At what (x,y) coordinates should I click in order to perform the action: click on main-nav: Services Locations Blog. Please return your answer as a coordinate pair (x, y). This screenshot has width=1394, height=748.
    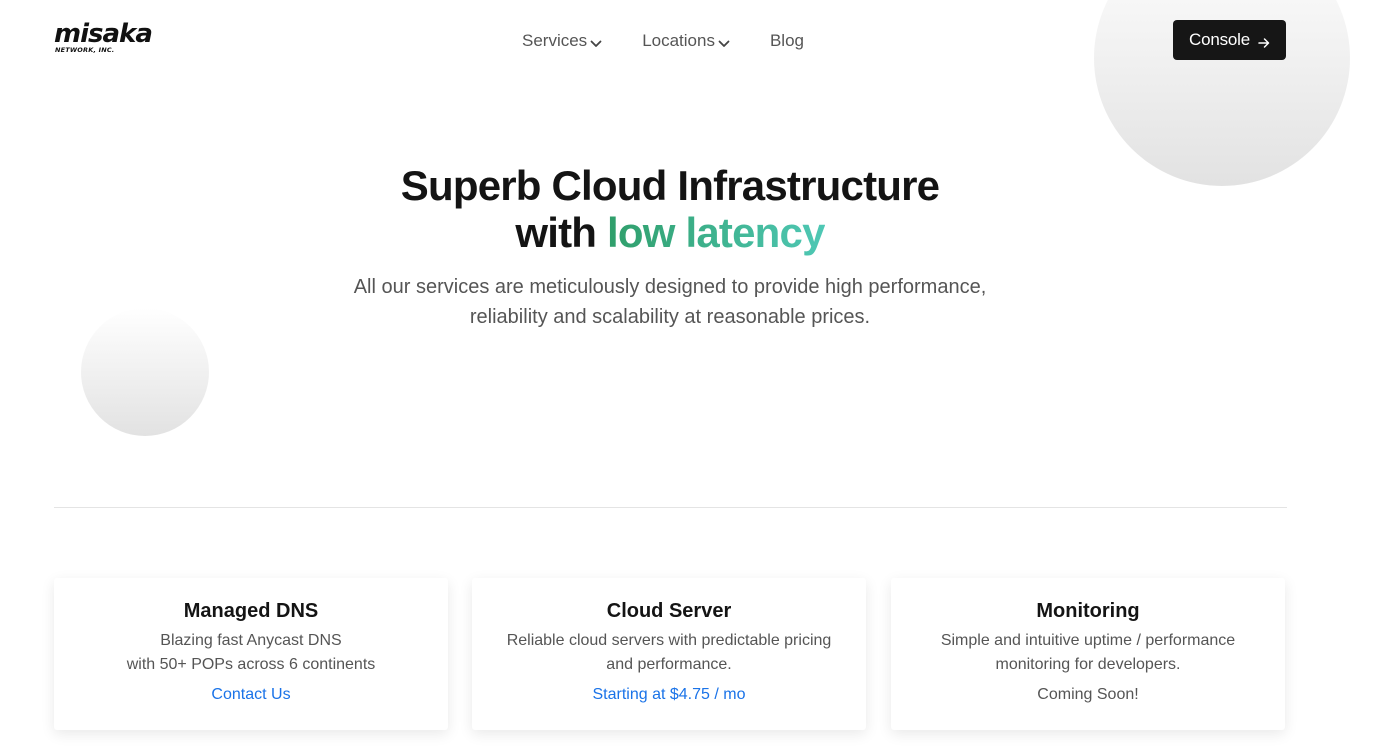
    Looking at the image, I should click on (663, 41).